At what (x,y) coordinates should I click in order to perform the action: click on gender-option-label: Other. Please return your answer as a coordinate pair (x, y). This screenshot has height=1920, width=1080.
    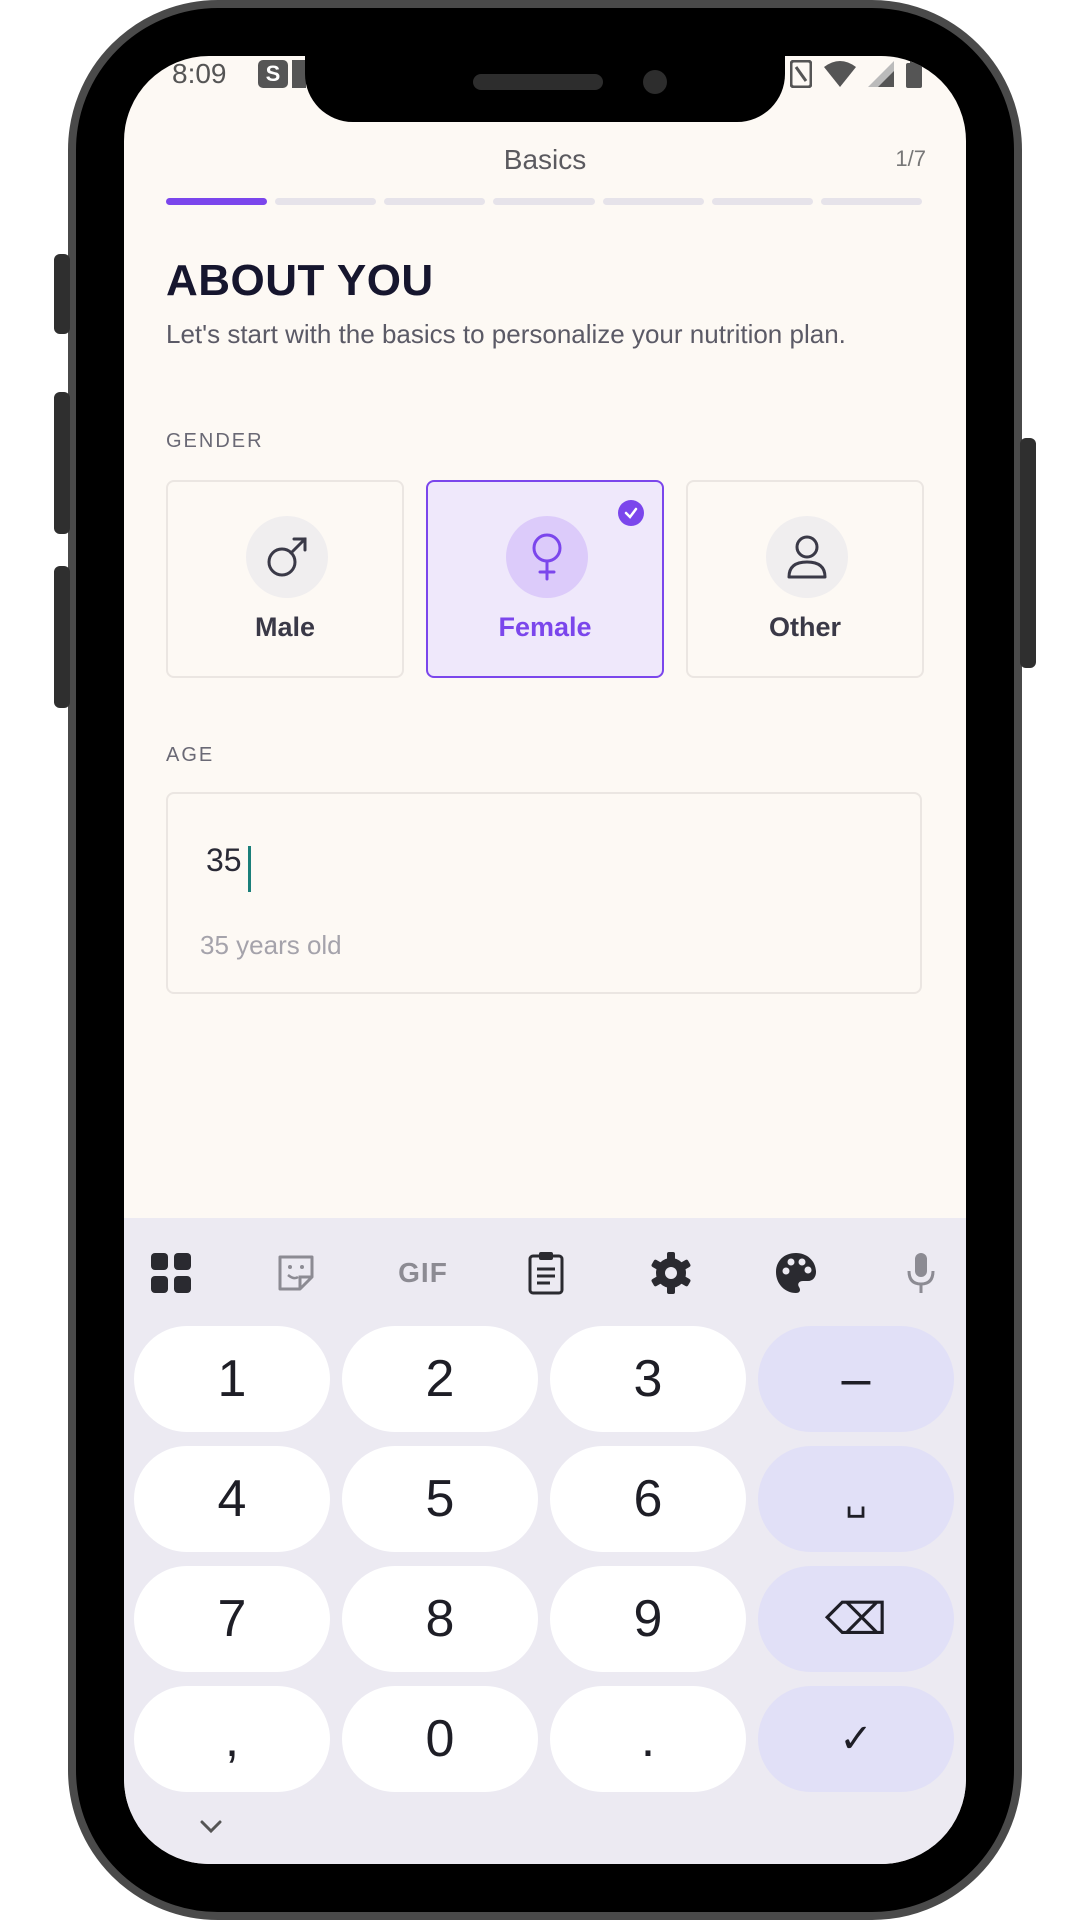
    Looking at the image, I should click on (804, 627).